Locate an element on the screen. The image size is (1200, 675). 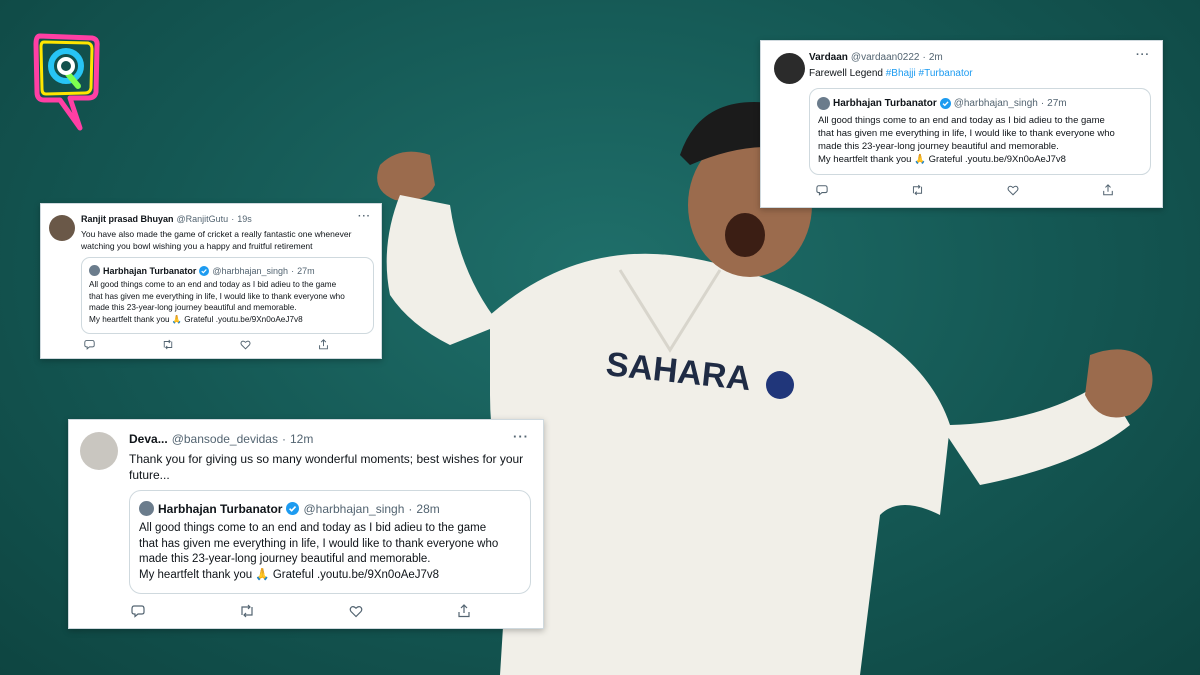
author-name: Vardaan is located at coordinates (828, 57).